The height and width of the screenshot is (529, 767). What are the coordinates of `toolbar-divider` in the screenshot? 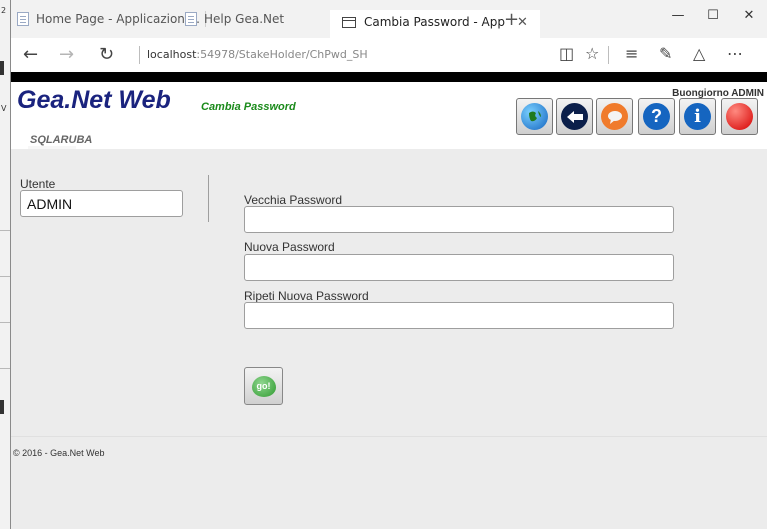 It's located at (389, 77).